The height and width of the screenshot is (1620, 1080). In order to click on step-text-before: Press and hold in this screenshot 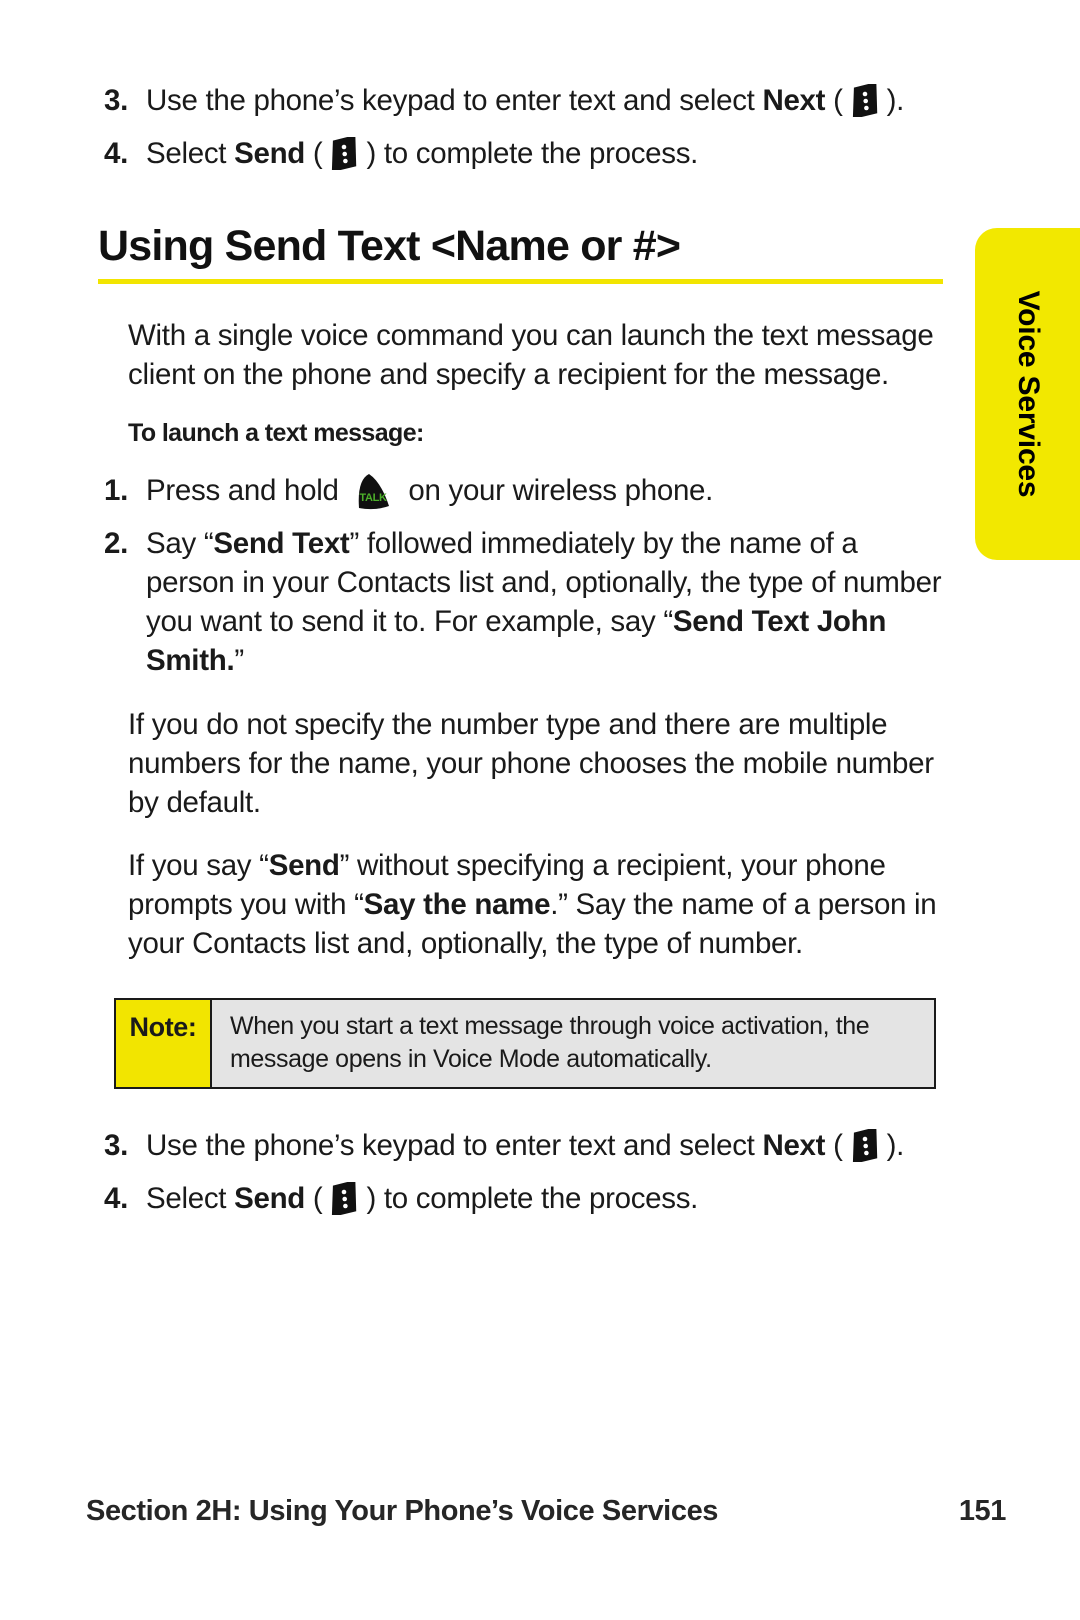, I will do `click(246, 490)`.